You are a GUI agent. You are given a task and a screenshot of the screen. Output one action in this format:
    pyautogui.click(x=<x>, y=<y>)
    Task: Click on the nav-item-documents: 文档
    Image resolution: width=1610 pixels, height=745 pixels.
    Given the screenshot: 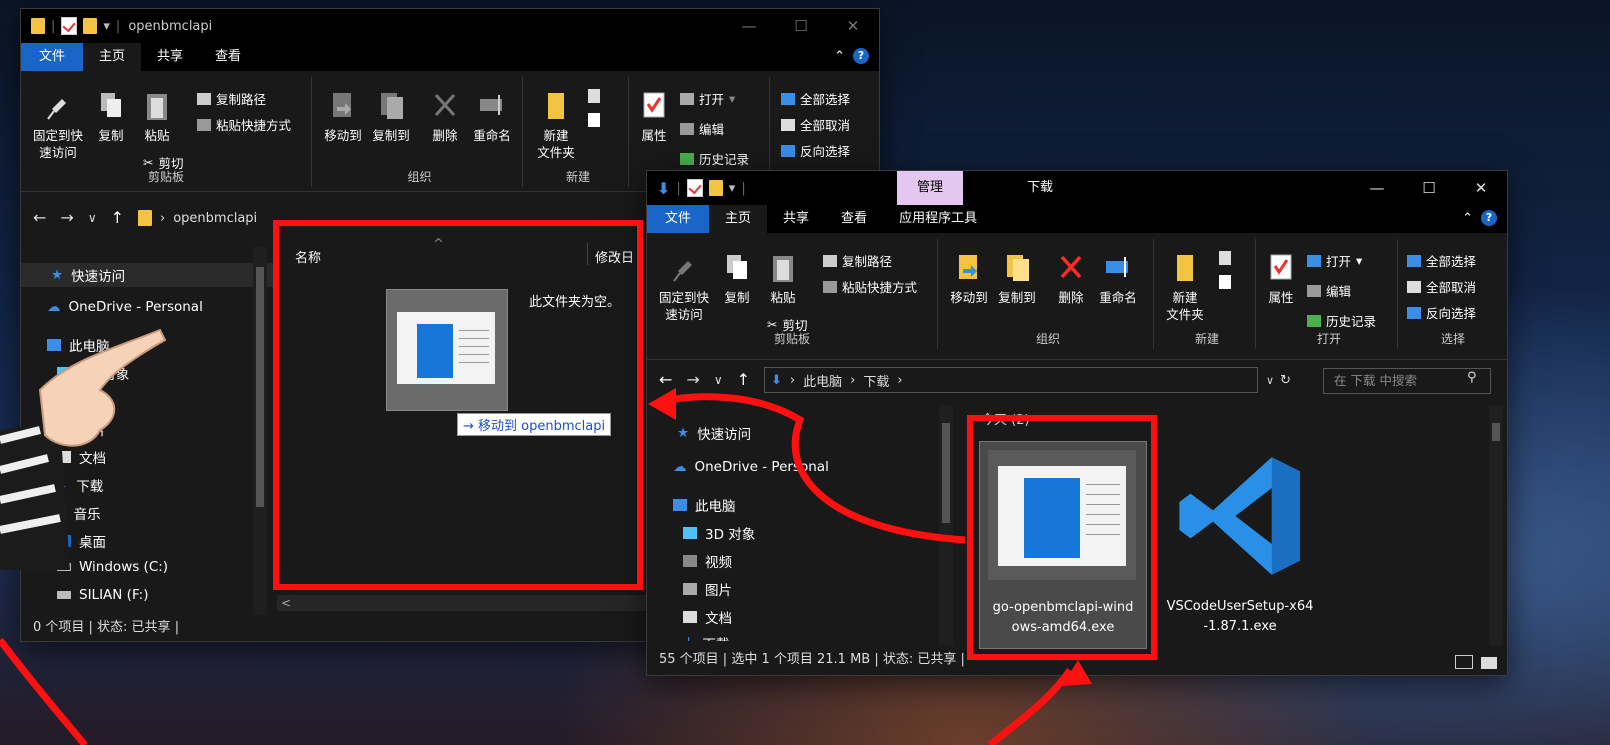 What is the action you would take?
    pyautogui.click(x=707, y=617)
    